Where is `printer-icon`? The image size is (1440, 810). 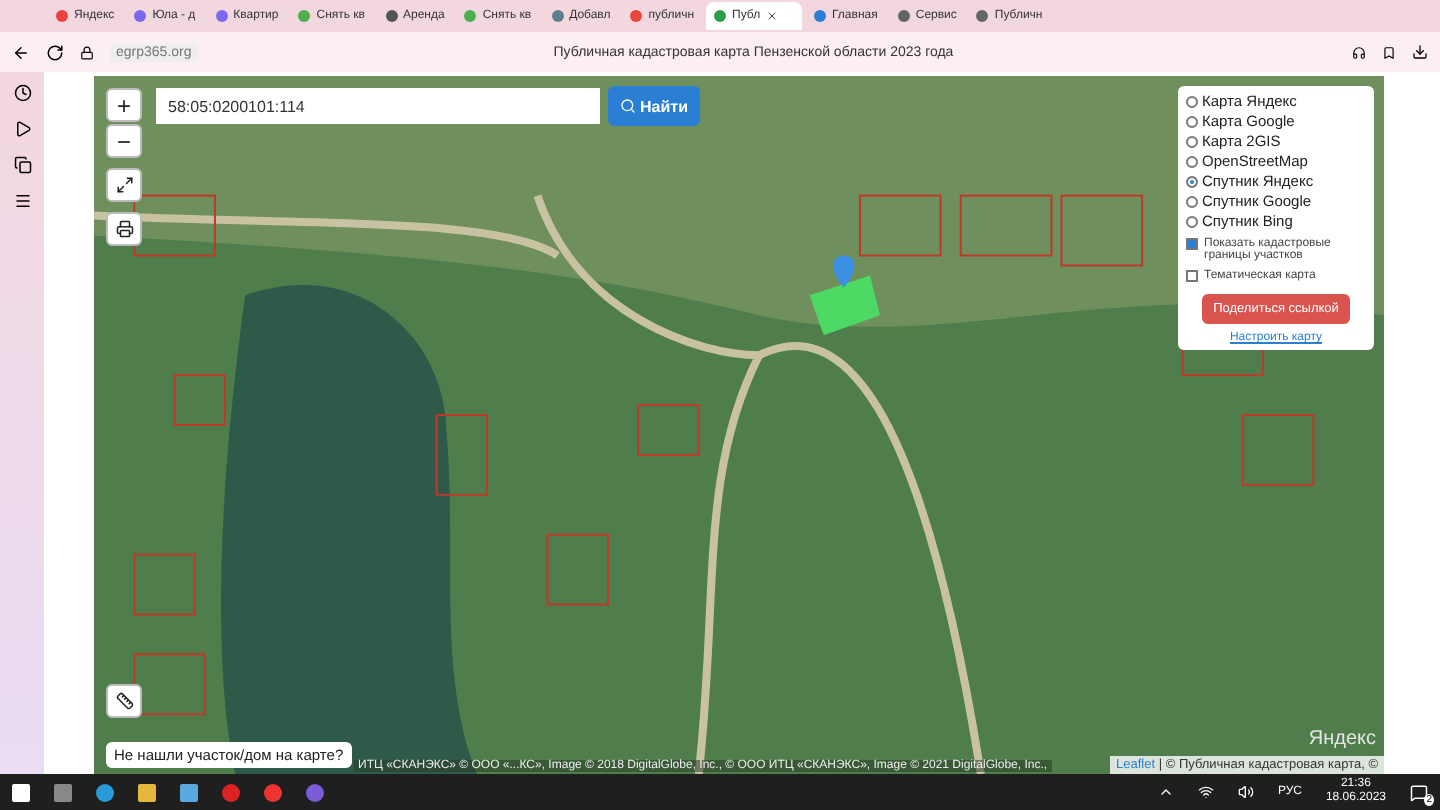 printer-icon is located at coordinates (124, 229).